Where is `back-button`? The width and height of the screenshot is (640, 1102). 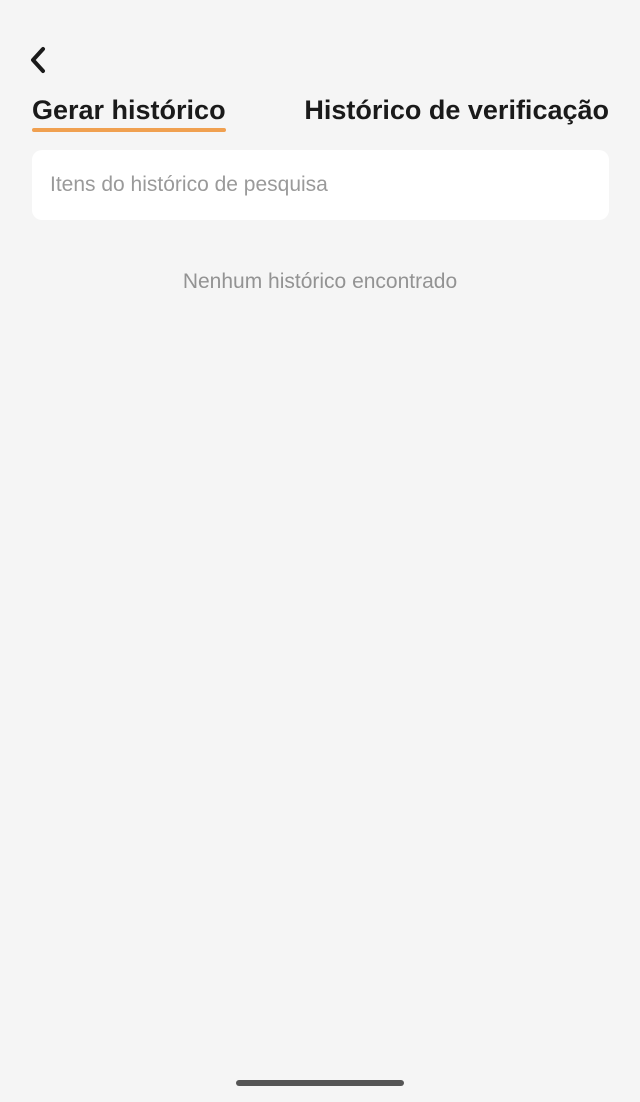
back-button is located at coordinates (38, 60).